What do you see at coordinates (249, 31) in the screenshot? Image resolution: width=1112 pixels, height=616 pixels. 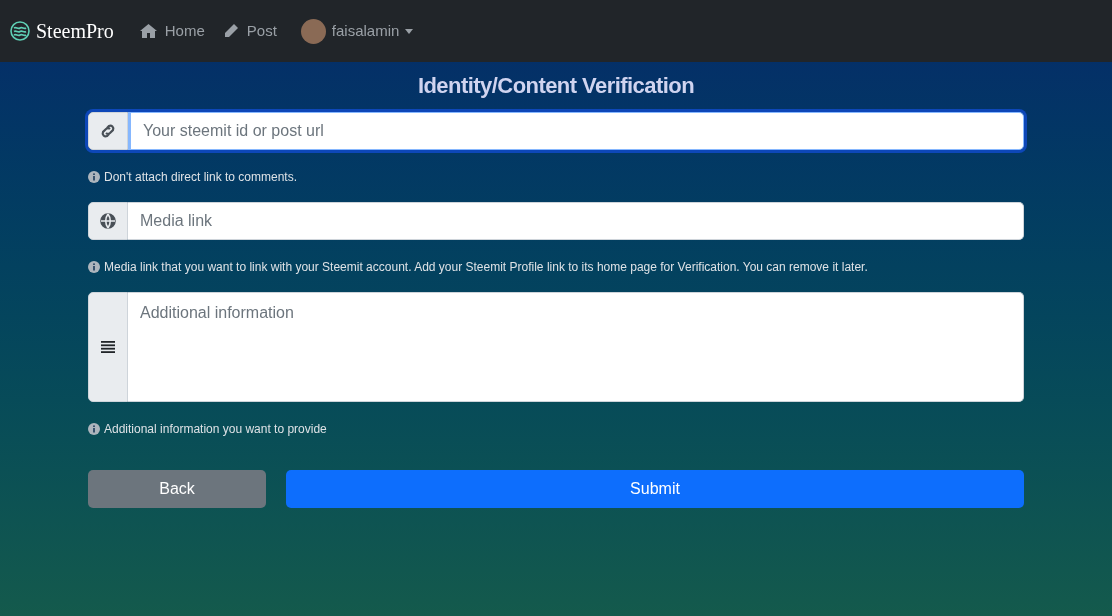 I see `nav-link: Post` at bounding box center [249, 31].